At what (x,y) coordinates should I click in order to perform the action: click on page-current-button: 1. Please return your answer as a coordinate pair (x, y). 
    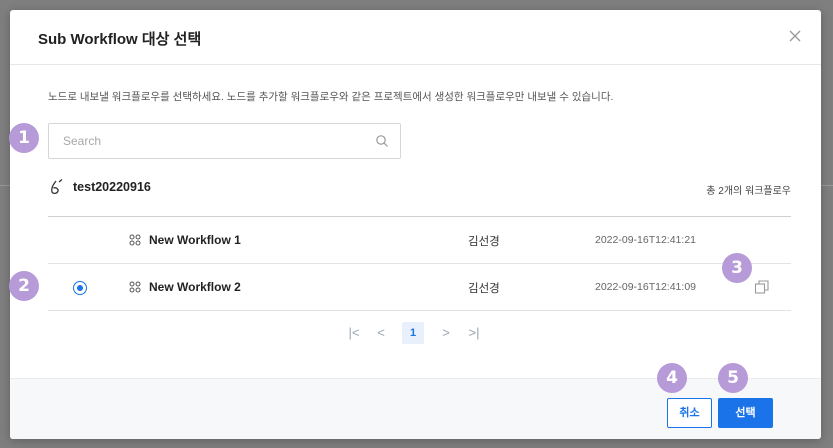
    Looking at the image, I should click on (413, 333).